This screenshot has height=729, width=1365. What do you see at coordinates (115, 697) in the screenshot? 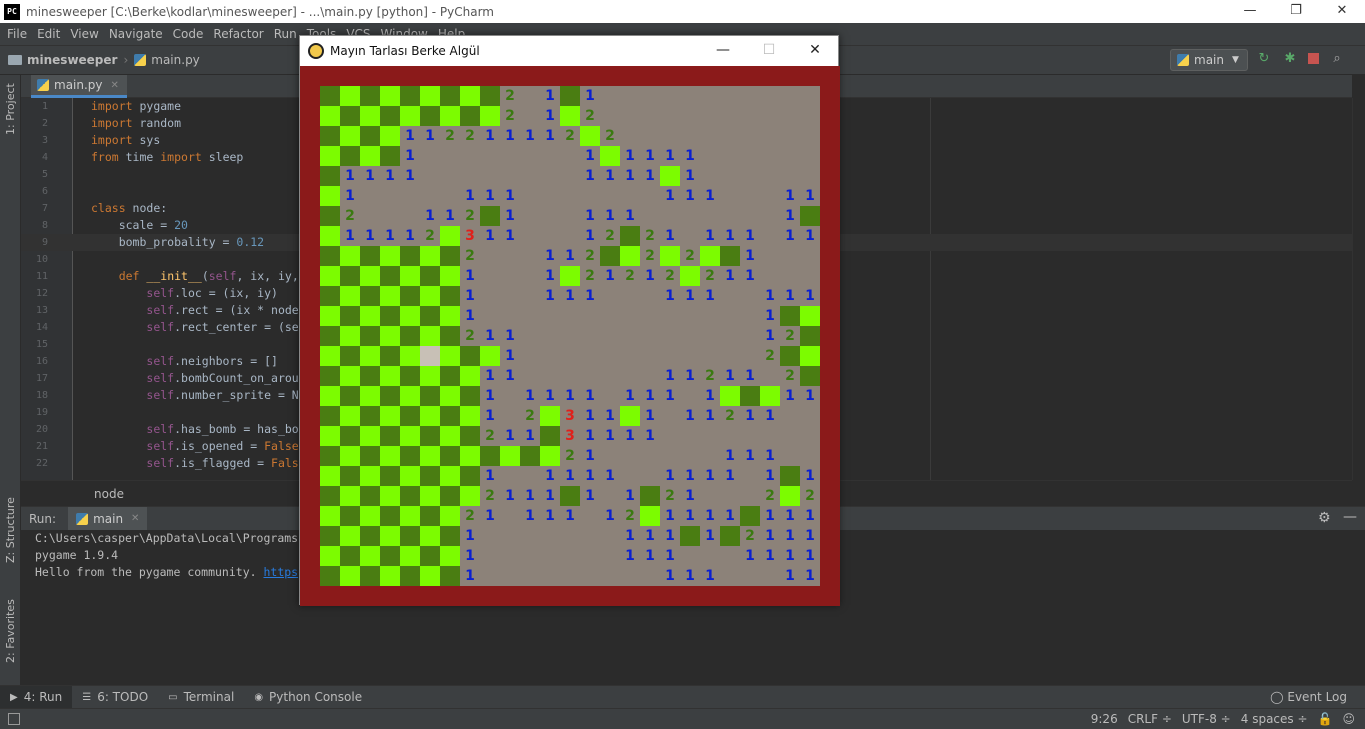
I see `tool-tab-6-todo: ☰ 6: TODO` at bounding box center [115, 697].